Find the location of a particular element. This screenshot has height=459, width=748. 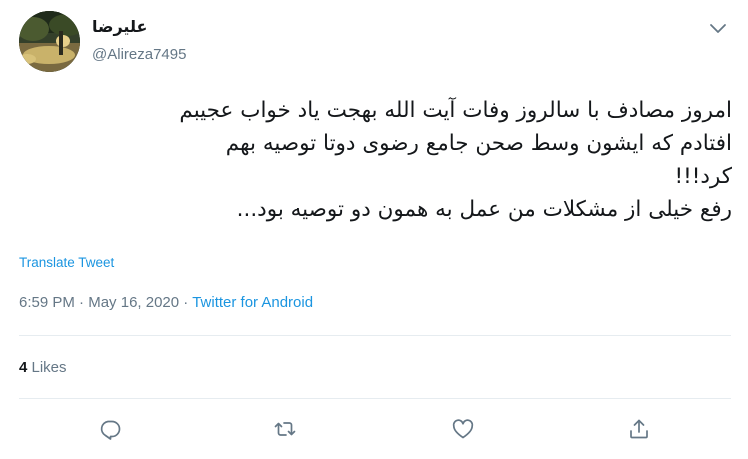

likes-stat: 4 Likes is located at coordinates (43, 367).